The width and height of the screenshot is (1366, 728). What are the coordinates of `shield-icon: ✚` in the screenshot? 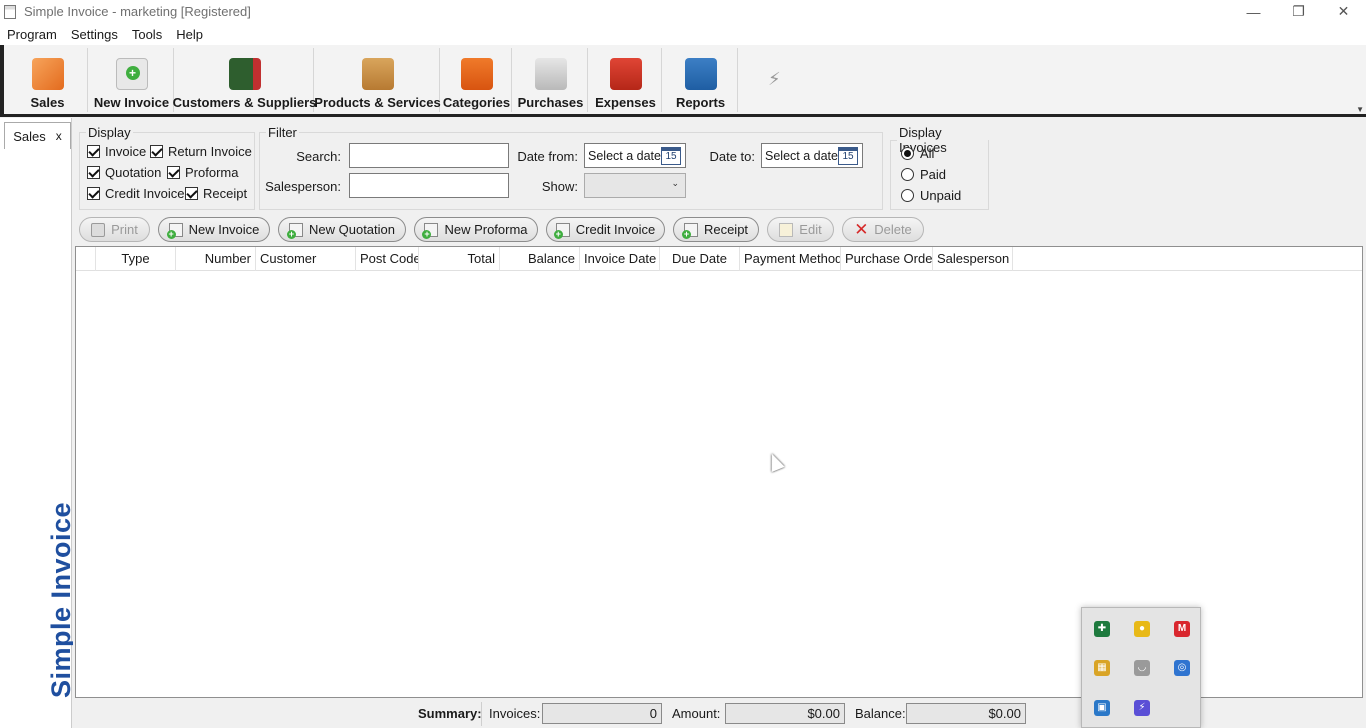 It's located at (1102, 629).